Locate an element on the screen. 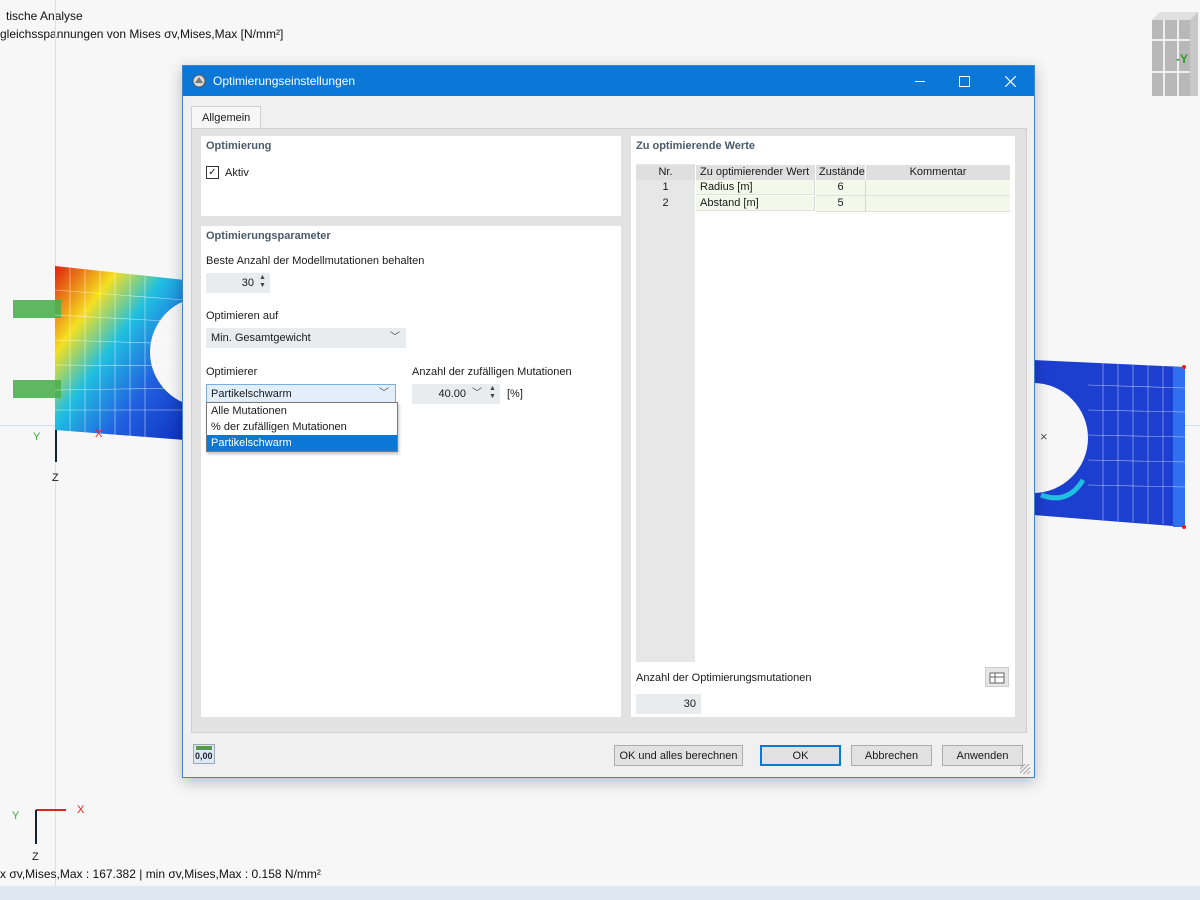 Image resolution: width=1200 pixels, height=900 pixels. mutations-label: Anzahl der Optimierungsmutationen is located at coordinates (724, 678).